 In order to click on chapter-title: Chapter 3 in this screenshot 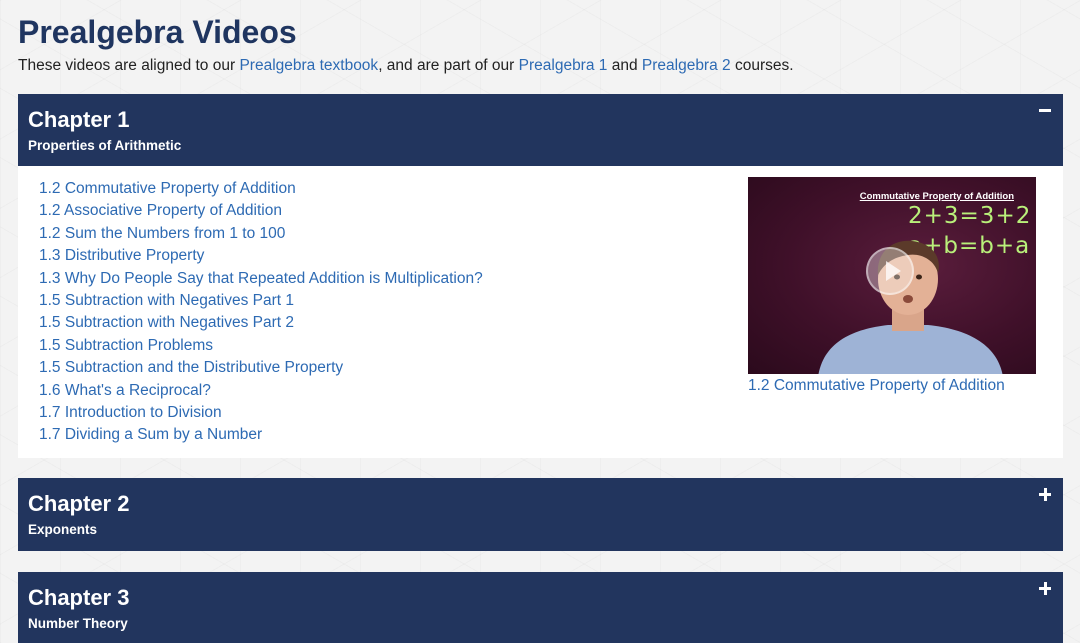, I will do `click(79, 597)`.